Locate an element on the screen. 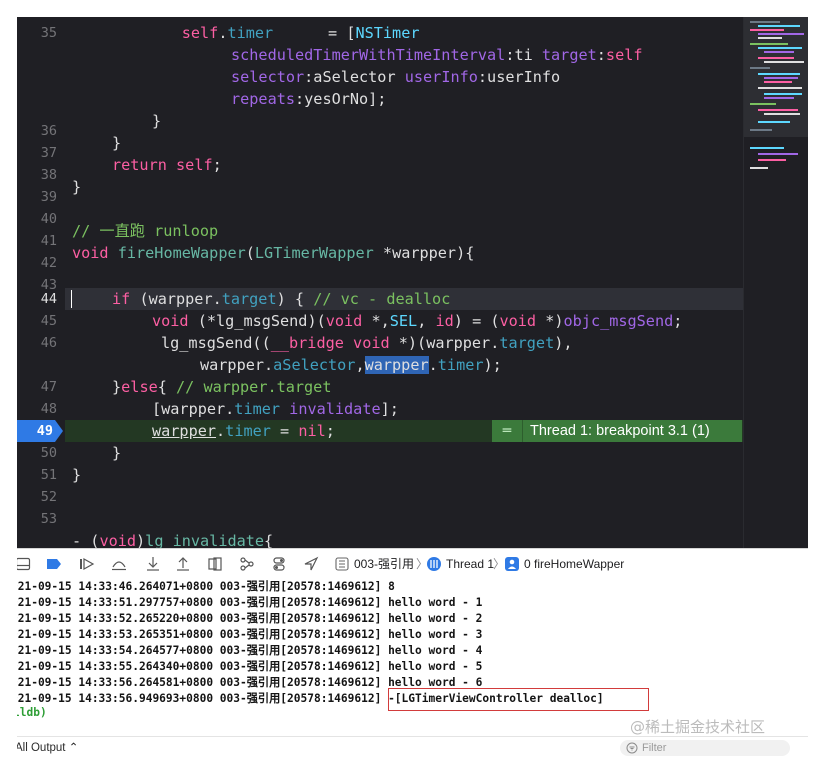 The height and width of the screenshot is (776, 826). line-number: 35 is located at coordinates (37, 33).